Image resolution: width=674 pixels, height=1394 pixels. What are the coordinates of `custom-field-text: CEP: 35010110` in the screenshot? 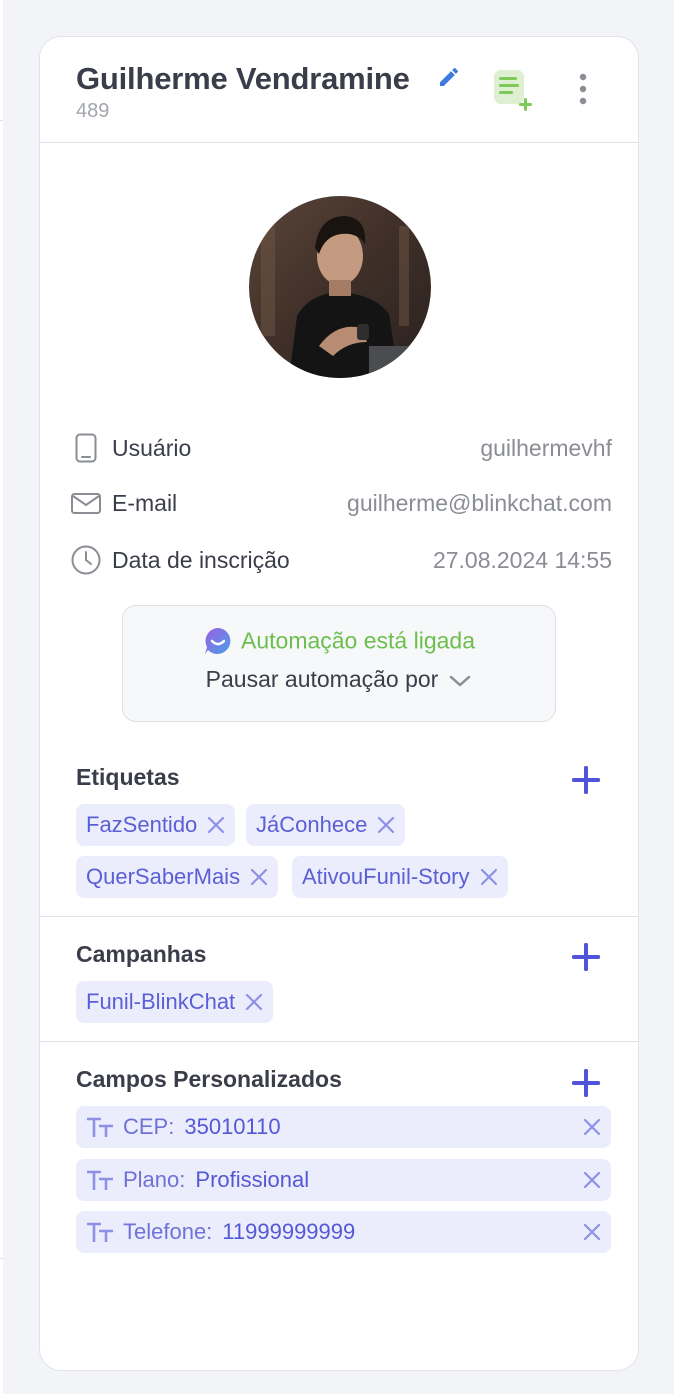 It's located at (202, 1127).